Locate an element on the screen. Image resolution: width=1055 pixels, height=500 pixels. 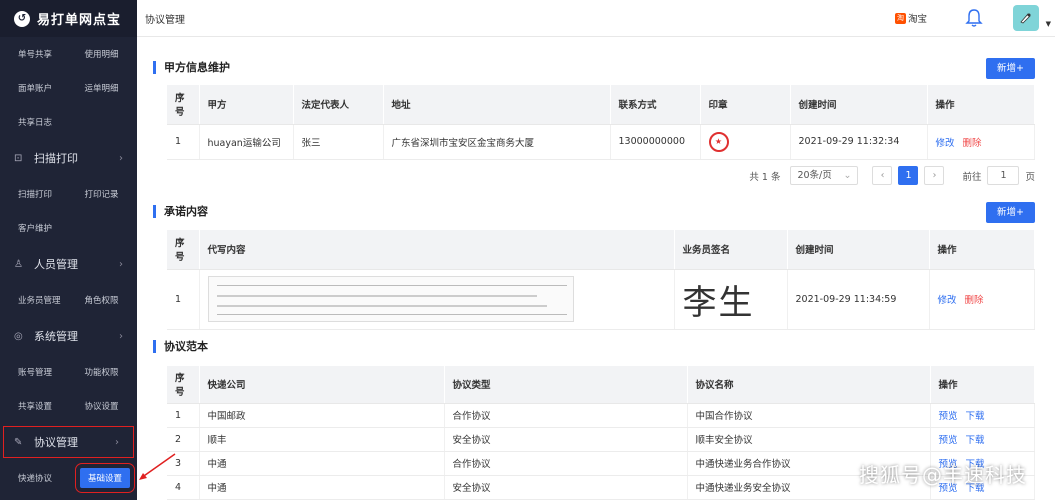
gear-icon: ◎ is located at coordinates (18, 336).